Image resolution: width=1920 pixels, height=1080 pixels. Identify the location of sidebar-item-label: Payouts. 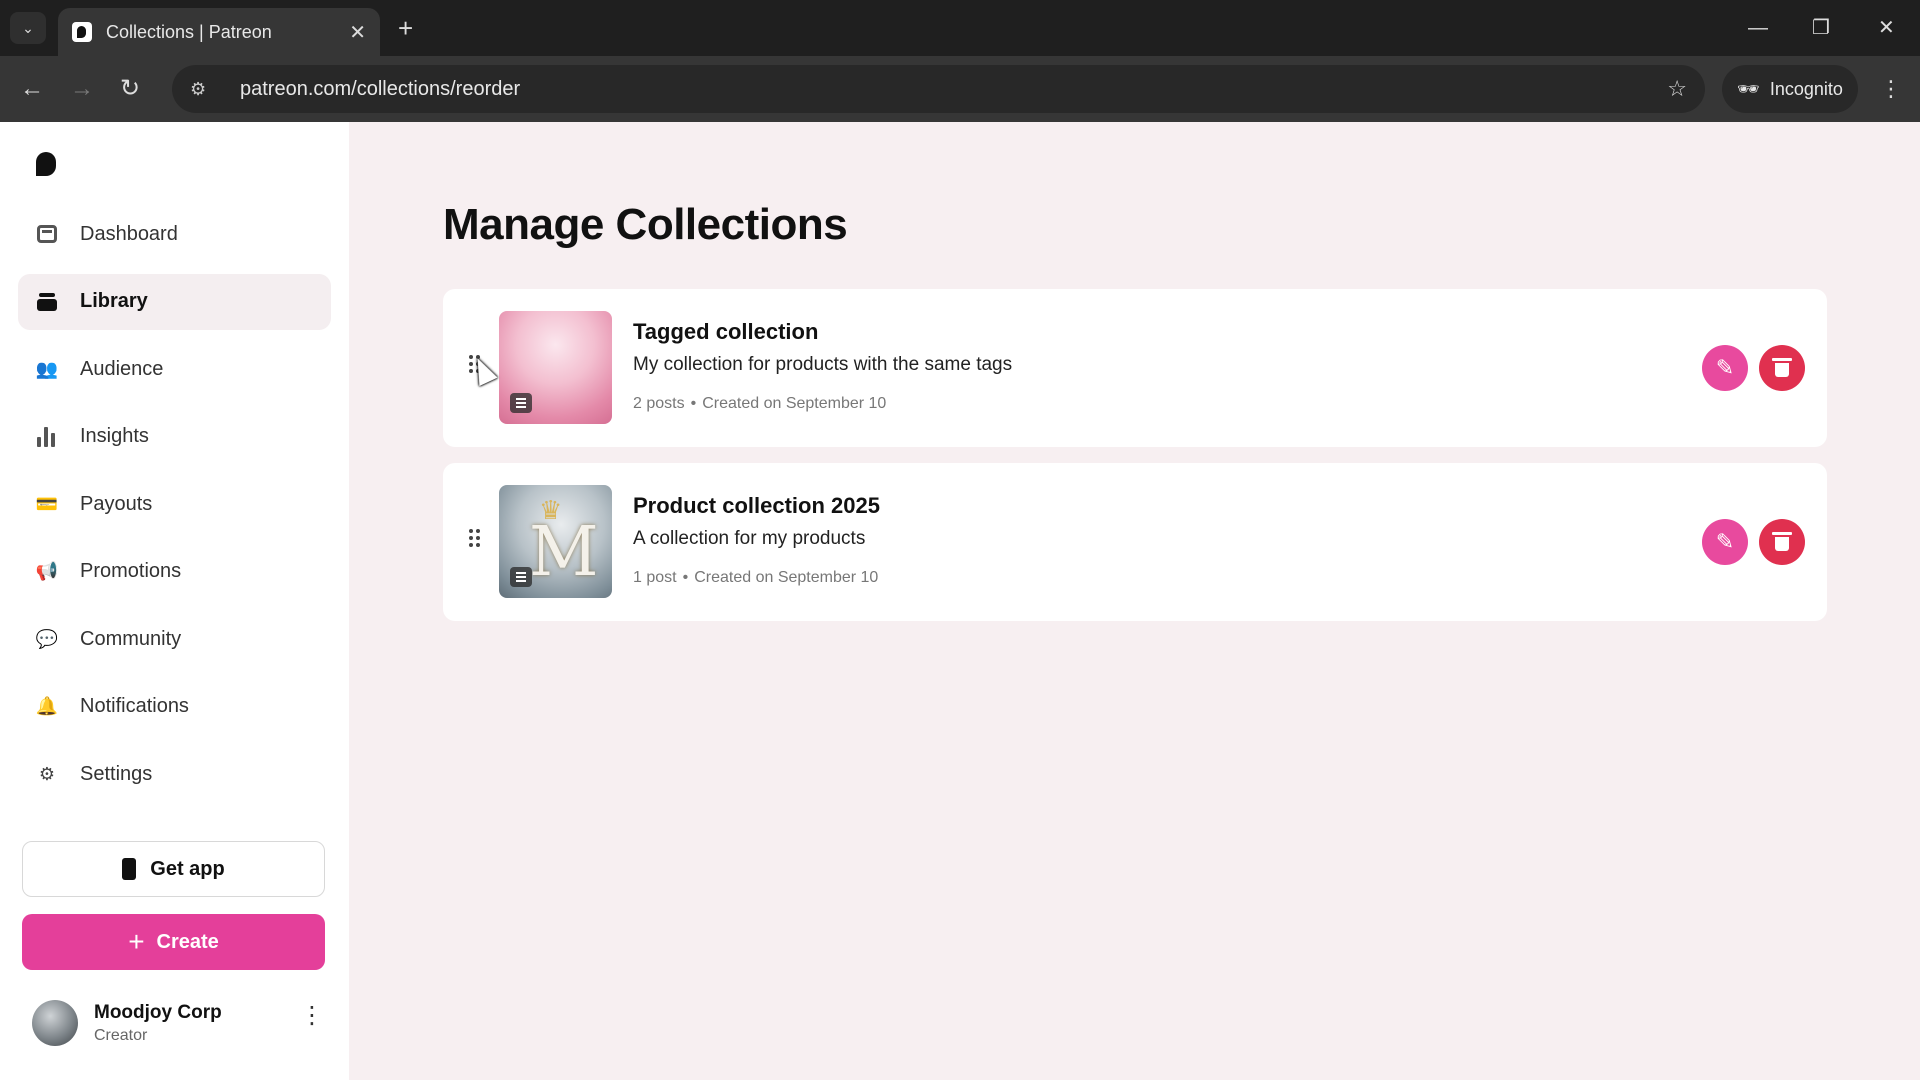
(116, 503).